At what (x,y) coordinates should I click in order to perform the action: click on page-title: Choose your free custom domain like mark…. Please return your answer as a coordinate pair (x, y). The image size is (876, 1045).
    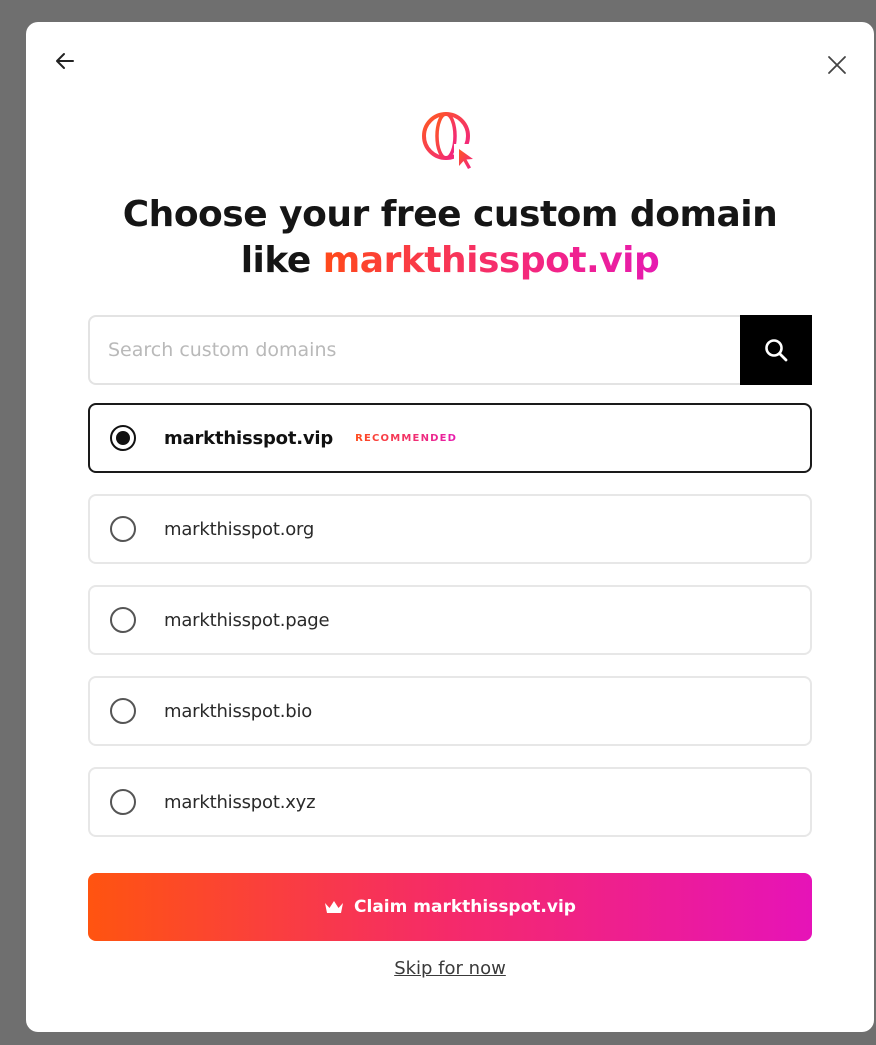
    Looking at the image, I should click on (450, 238).